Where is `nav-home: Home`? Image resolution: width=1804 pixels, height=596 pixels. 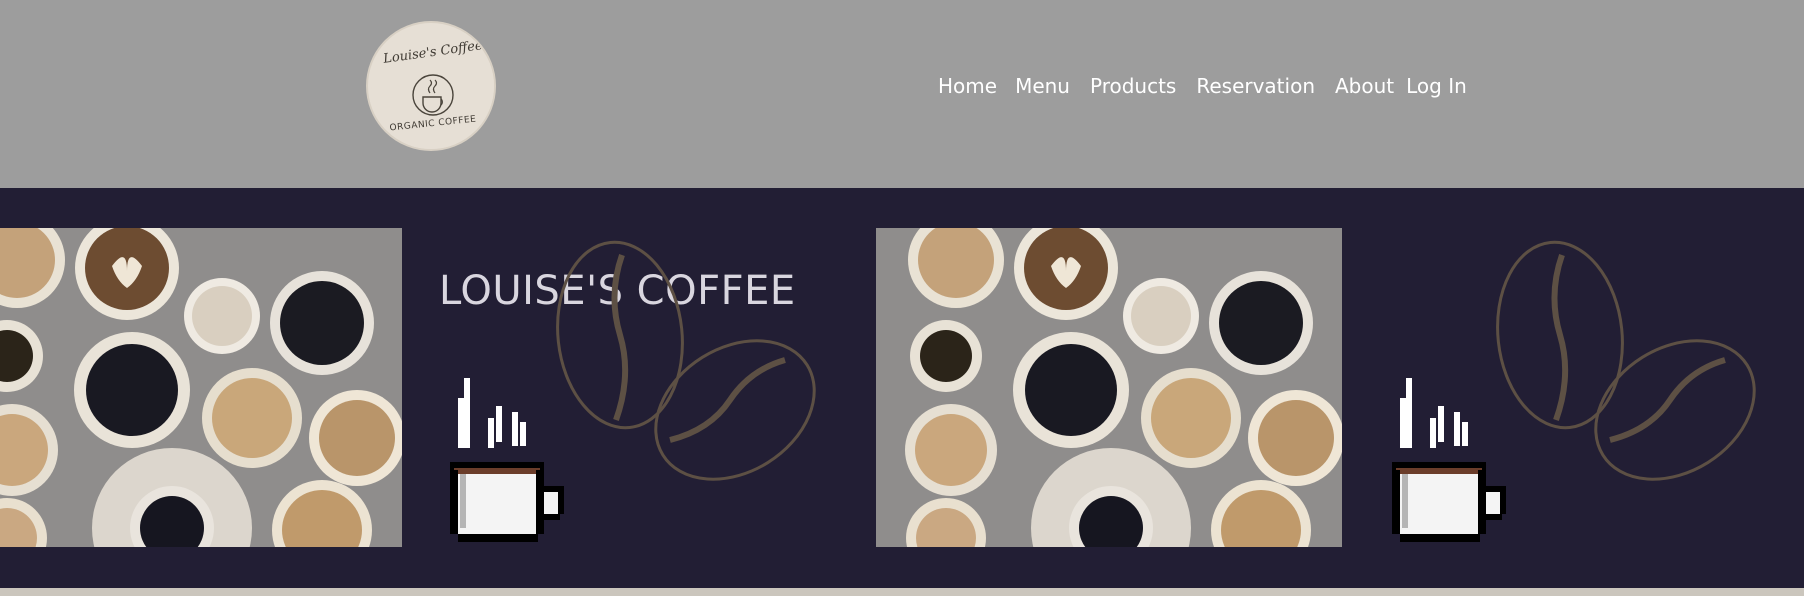 nav-home: Home is located at coordinates (967, 86).